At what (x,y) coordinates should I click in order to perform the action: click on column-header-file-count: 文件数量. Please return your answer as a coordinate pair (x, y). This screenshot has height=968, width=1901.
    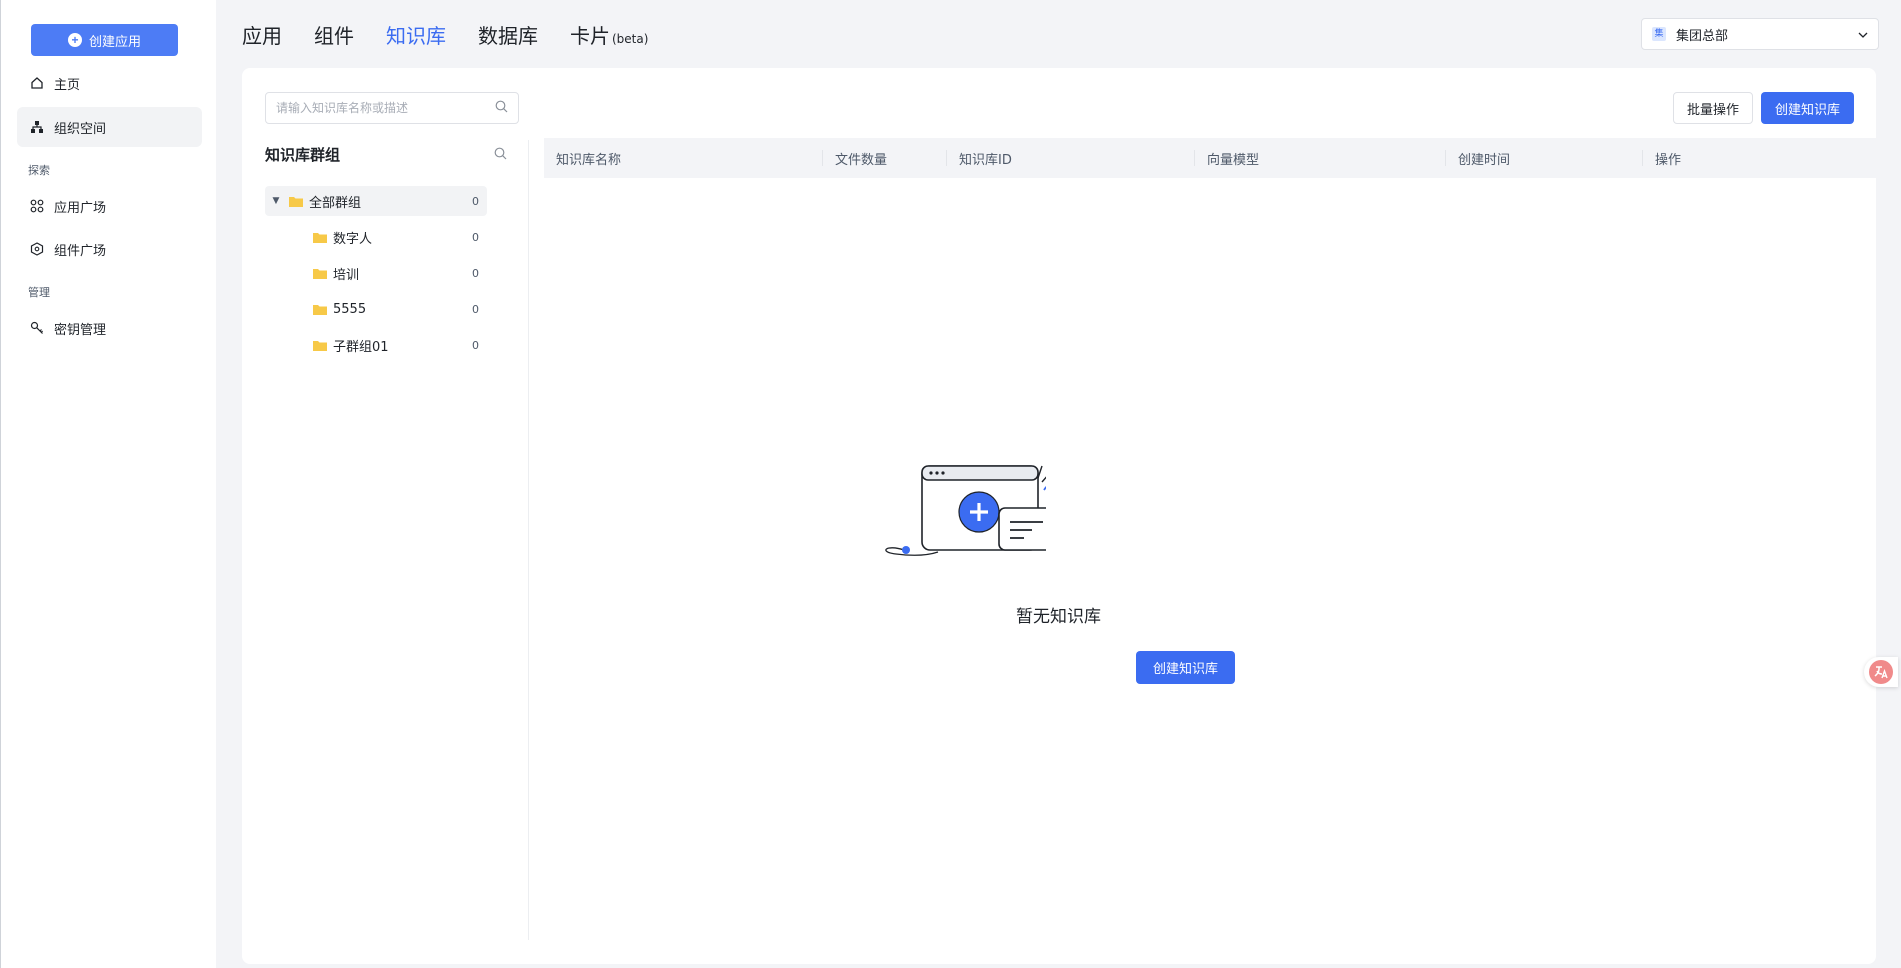
    Looking at the image, I should click on (885, 158).